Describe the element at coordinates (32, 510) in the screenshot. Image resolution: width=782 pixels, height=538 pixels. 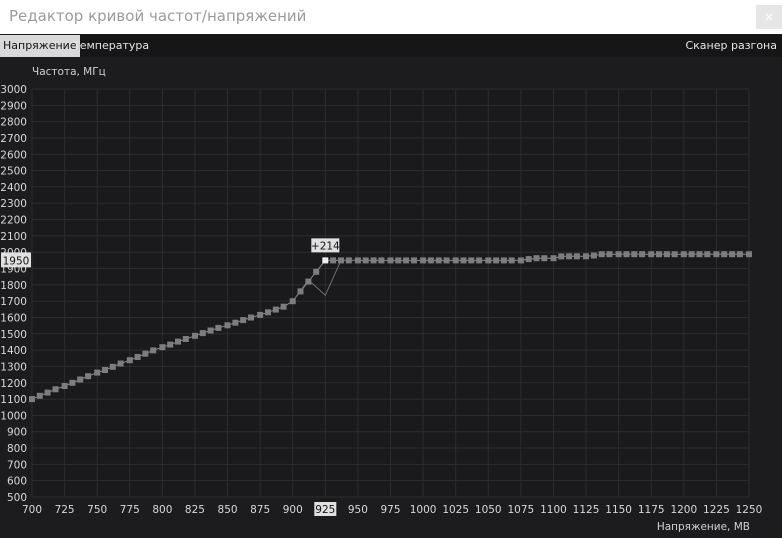
I see `x-tick-label: 700` at that location.